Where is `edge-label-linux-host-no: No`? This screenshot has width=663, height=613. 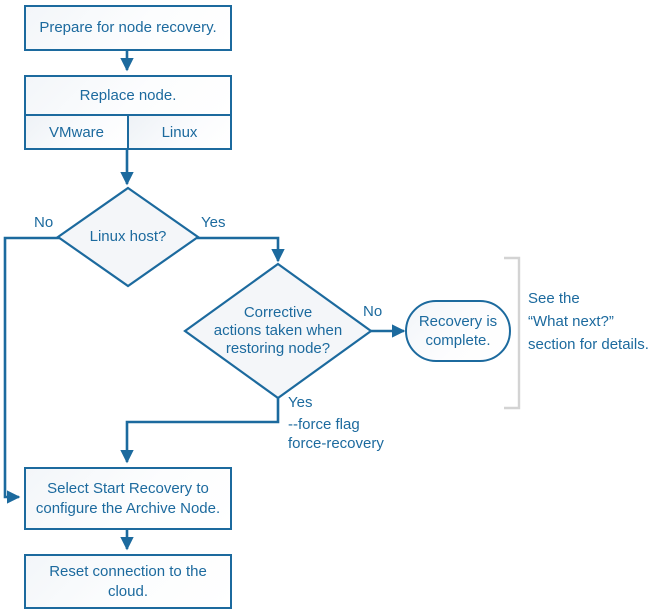
edge-label-linux-host-no: No is located at coordinates (44, 222).